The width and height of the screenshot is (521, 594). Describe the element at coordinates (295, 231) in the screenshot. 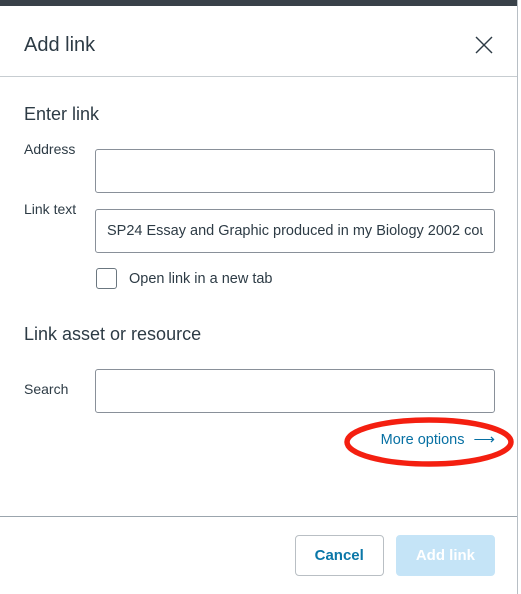

I see `link-text-input` at that location.